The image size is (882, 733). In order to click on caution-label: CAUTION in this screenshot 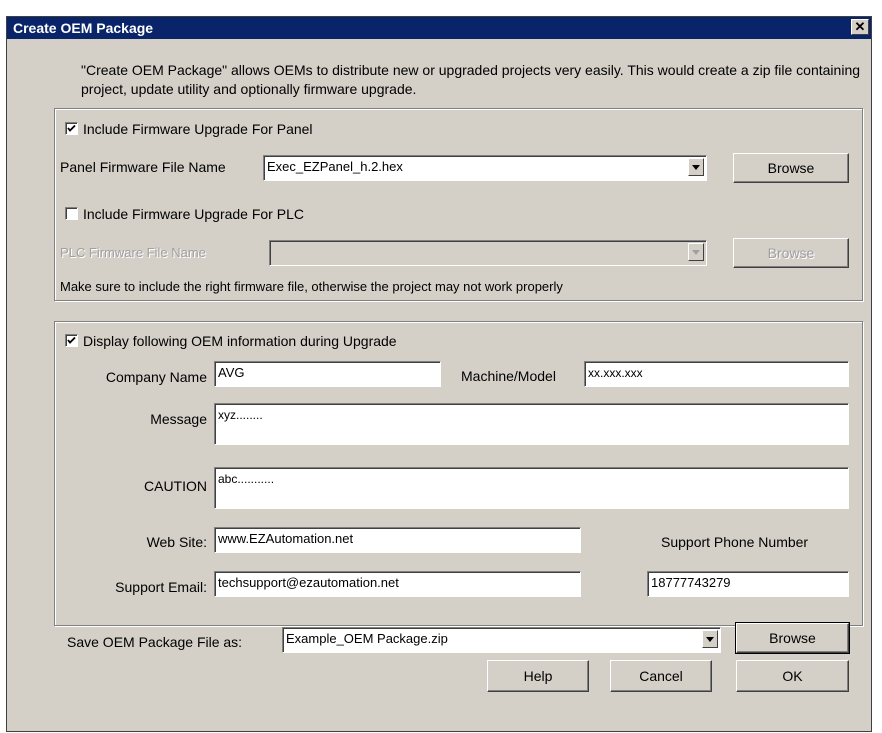, I will do `click(175, 486)`.